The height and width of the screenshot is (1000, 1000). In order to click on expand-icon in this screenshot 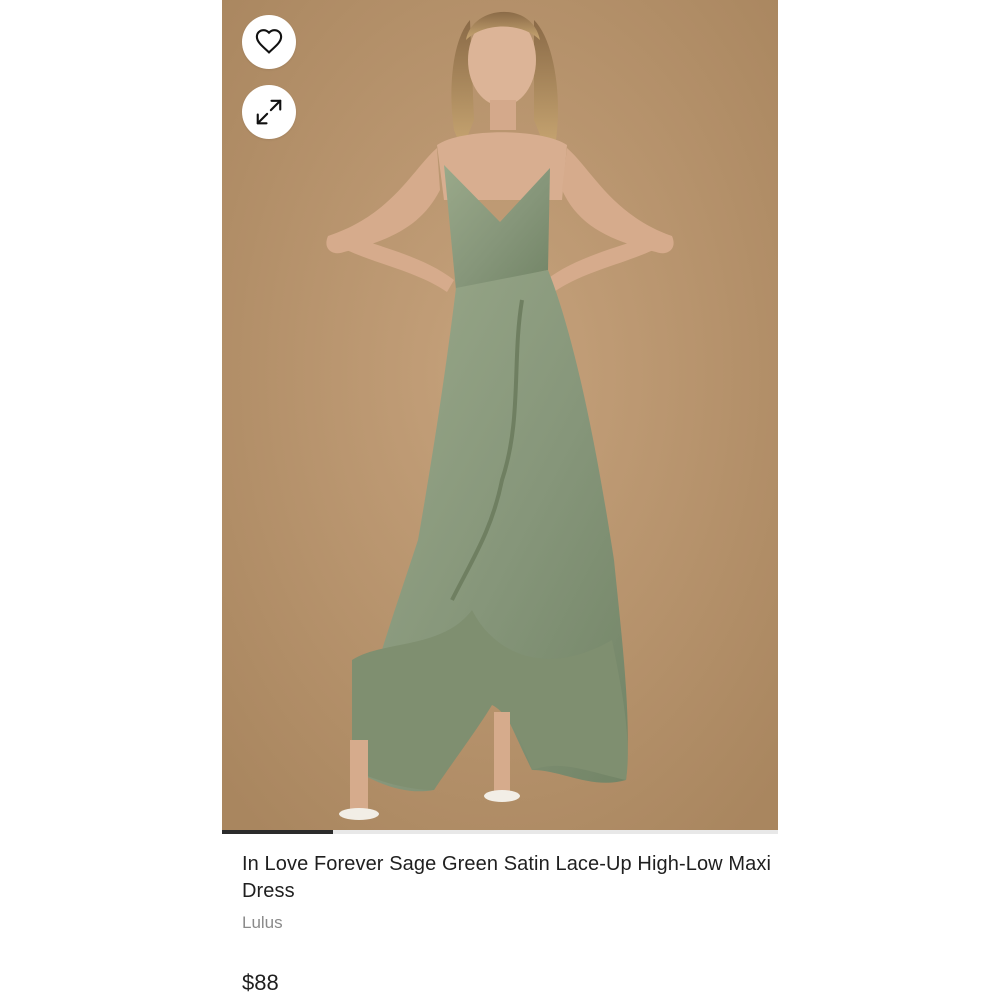, I will do `click(269, 112)`.